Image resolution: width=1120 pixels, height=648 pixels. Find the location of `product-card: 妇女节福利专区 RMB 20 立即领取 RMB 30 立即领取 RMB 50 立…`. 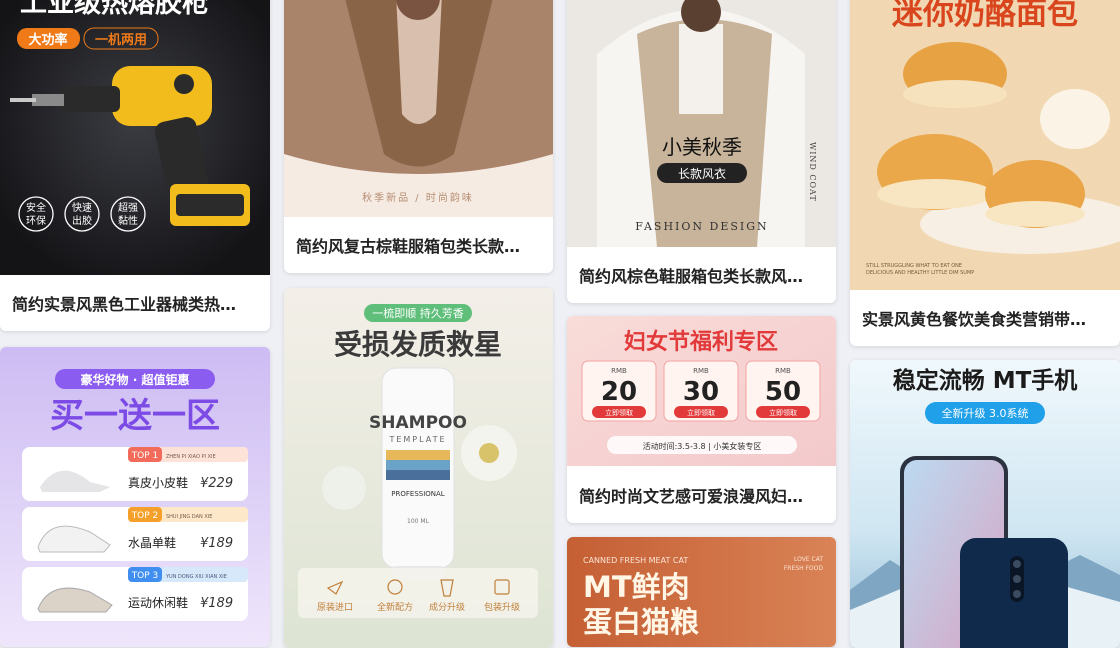

product-card: 妇女节福利专区 RMB 20 立即领取 RMB 30 立即领取 RMB 50 立… is located at coordinates (701, 419).